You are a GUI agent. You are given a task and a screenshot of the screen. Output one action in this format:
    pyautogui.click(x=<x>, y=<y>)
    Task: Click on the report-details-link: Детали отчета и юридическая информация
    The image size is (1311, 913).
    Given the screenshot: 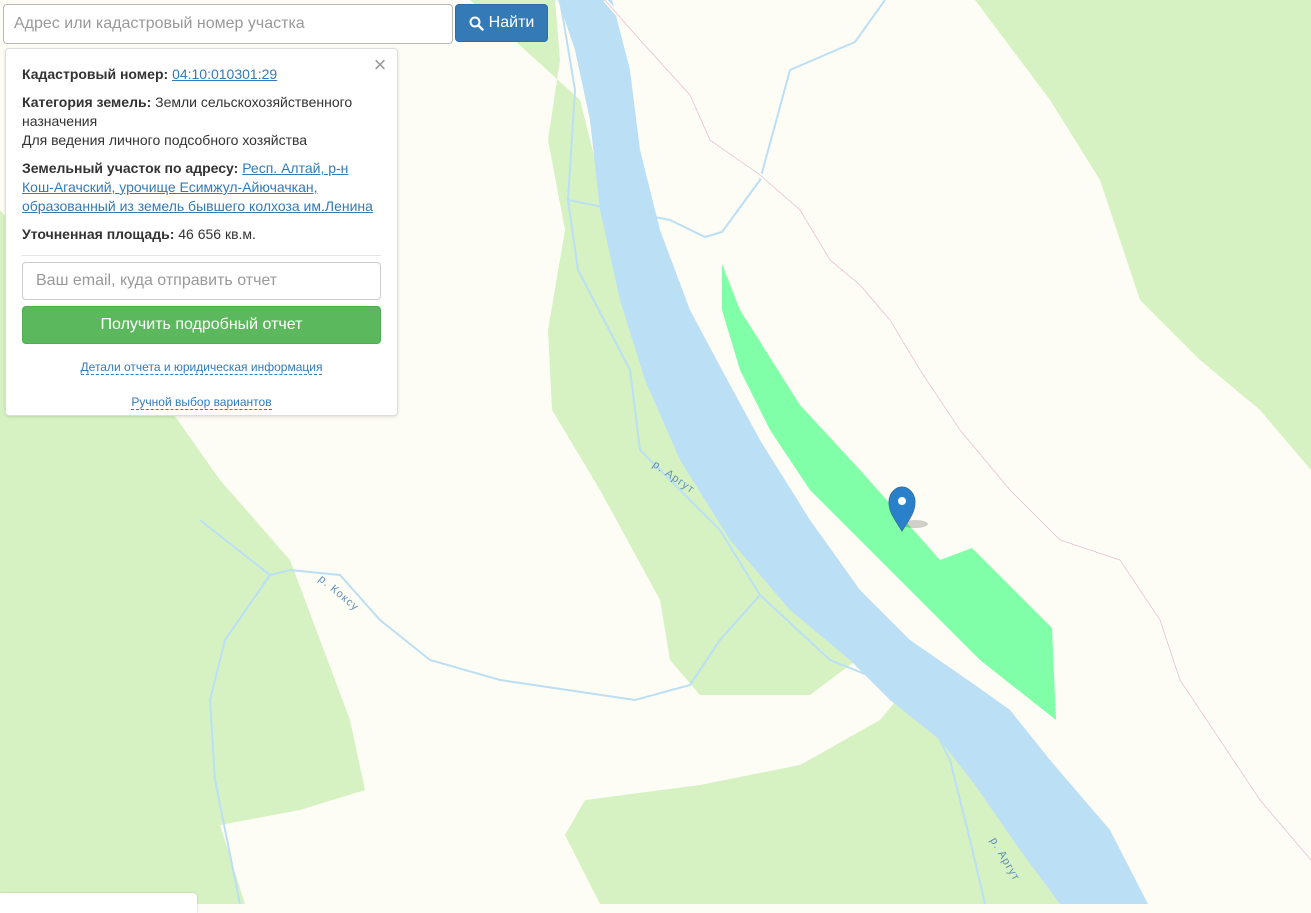 What is the action you would take?
    pyautogui.click(x=201, y=367)
    